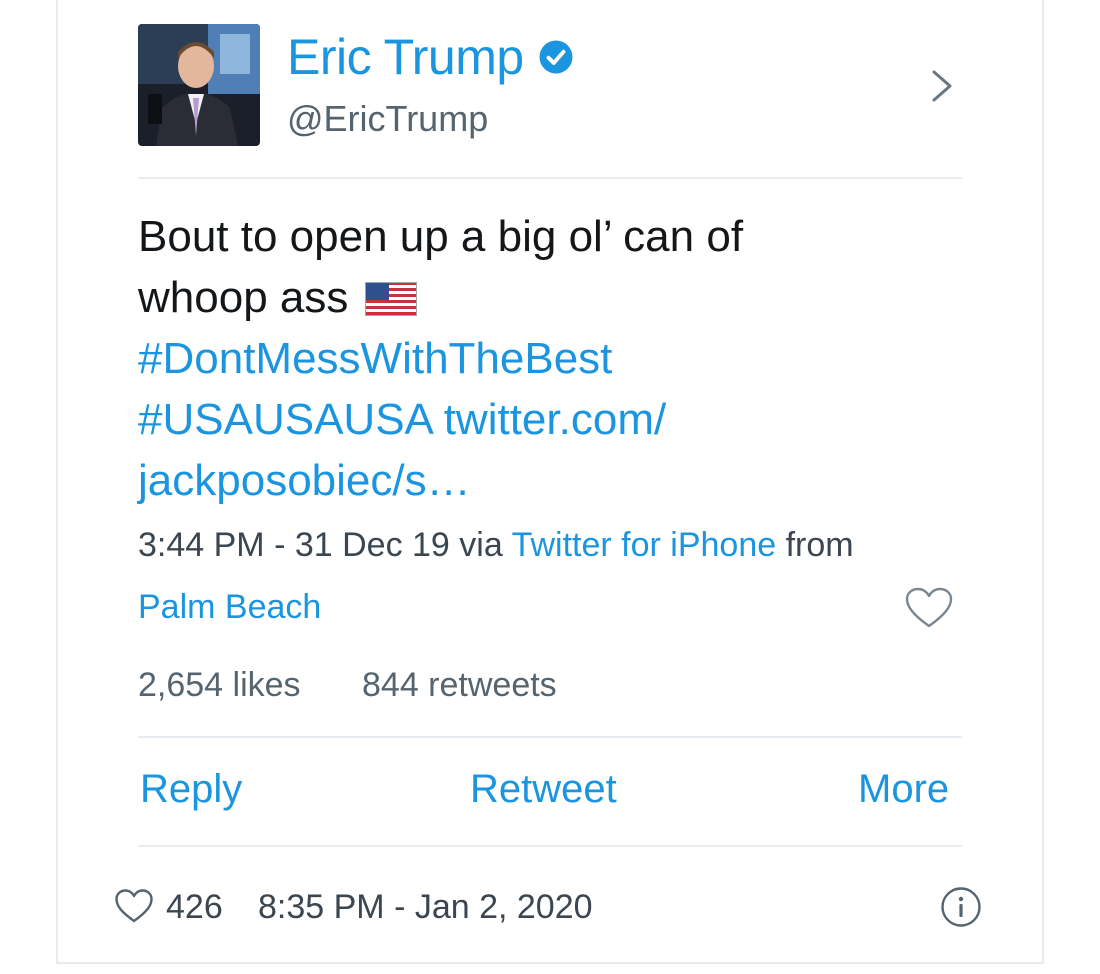 The height and width of the screenshot is (974, 1100). What do you see at coordinates (550, 846) in the screenshot?
I see `actions-divider` at bounding box center [550, 846].